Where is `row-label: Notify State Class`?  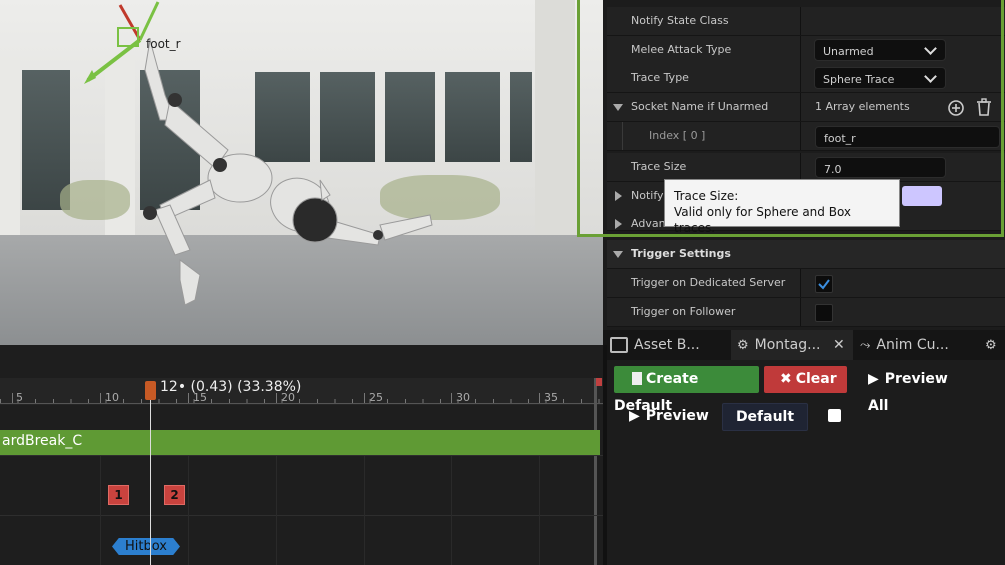
row-label: Notify State Class is located at coordinates (680, 20).